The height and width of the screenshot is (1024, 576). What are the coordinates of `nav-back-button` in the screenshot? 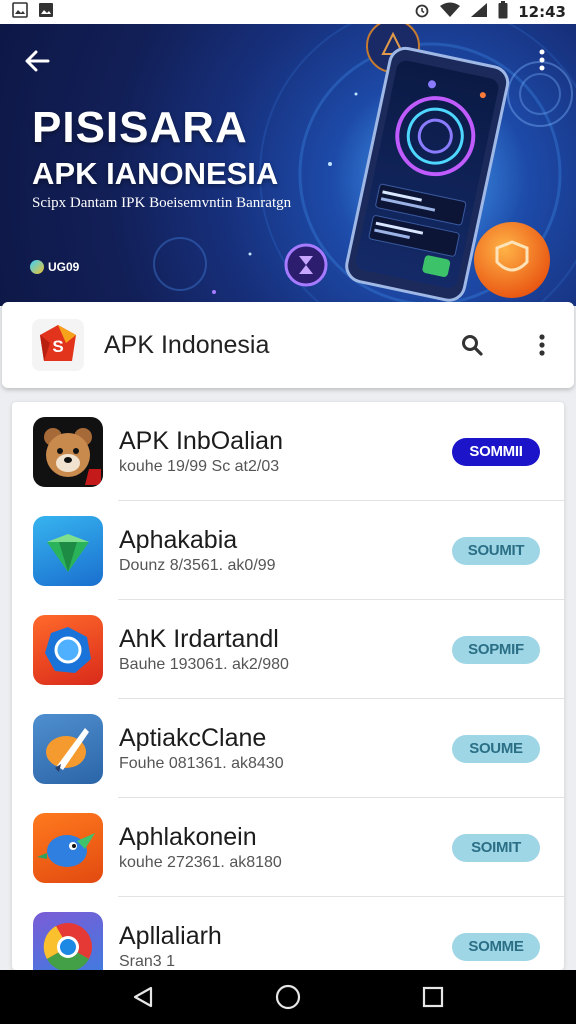 It's located at (143, 997).